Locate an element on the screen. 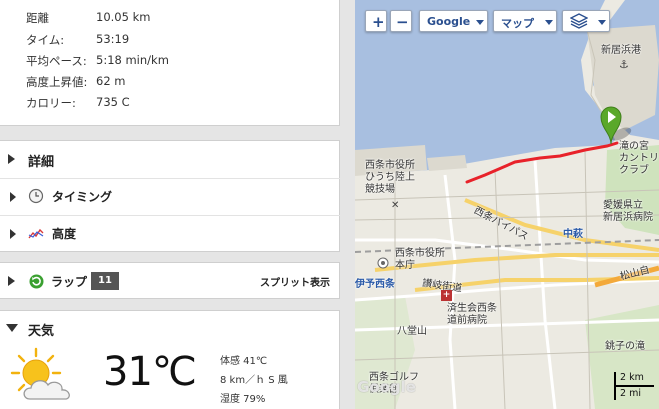 The image size is (659, 409). map-label: 滝の宮 カントリー クラブ is located at coordinates (639, 158).